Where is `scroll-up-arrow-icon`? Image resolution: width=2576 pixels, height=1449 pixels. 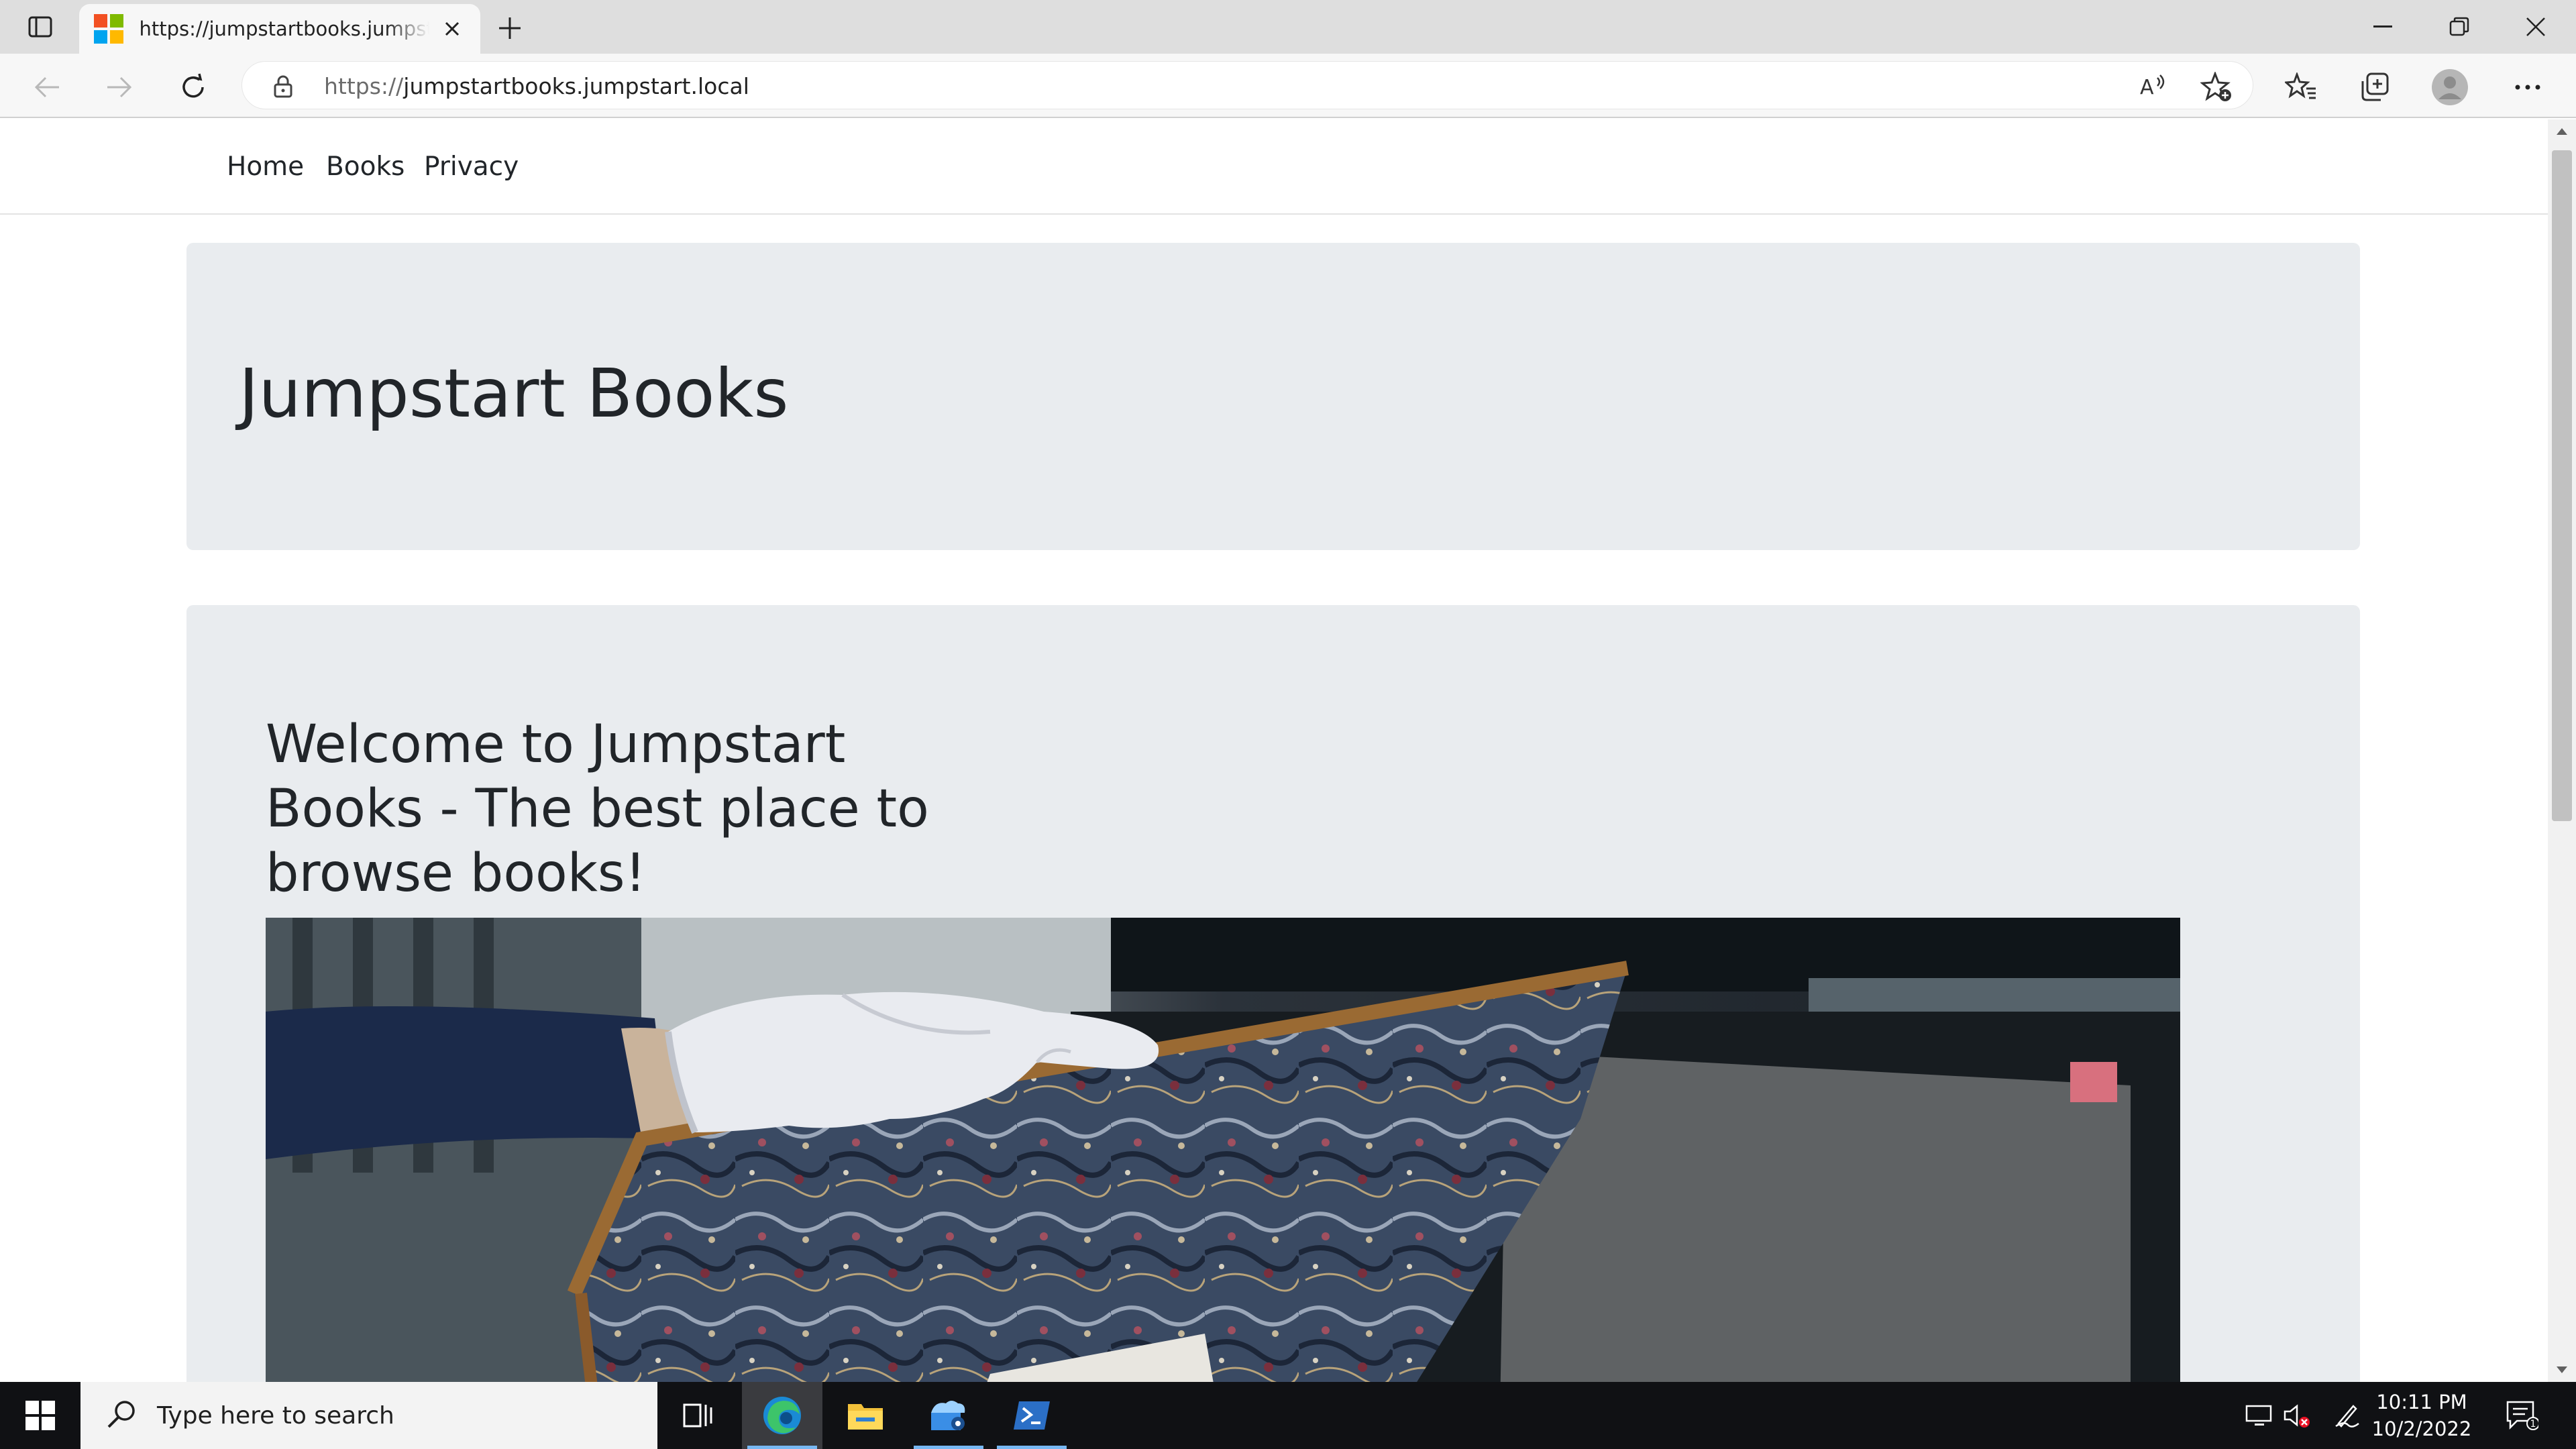
scroll-up-arrow-icon is located at coordinates (2562, 131).